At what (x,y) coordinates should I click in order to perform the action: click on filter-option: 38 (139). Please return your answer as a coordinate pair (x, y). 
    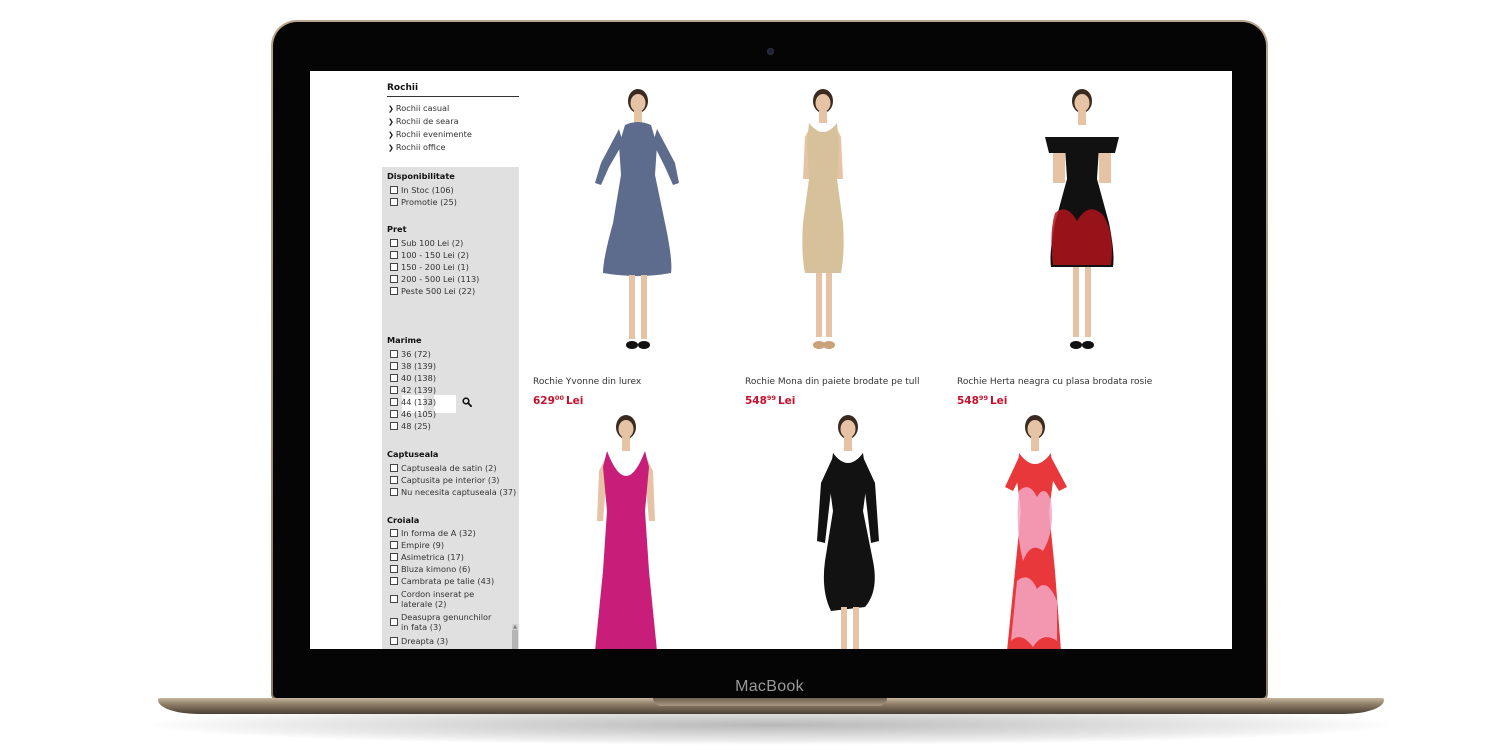
    Looking at the image, I should click on (413, 366).